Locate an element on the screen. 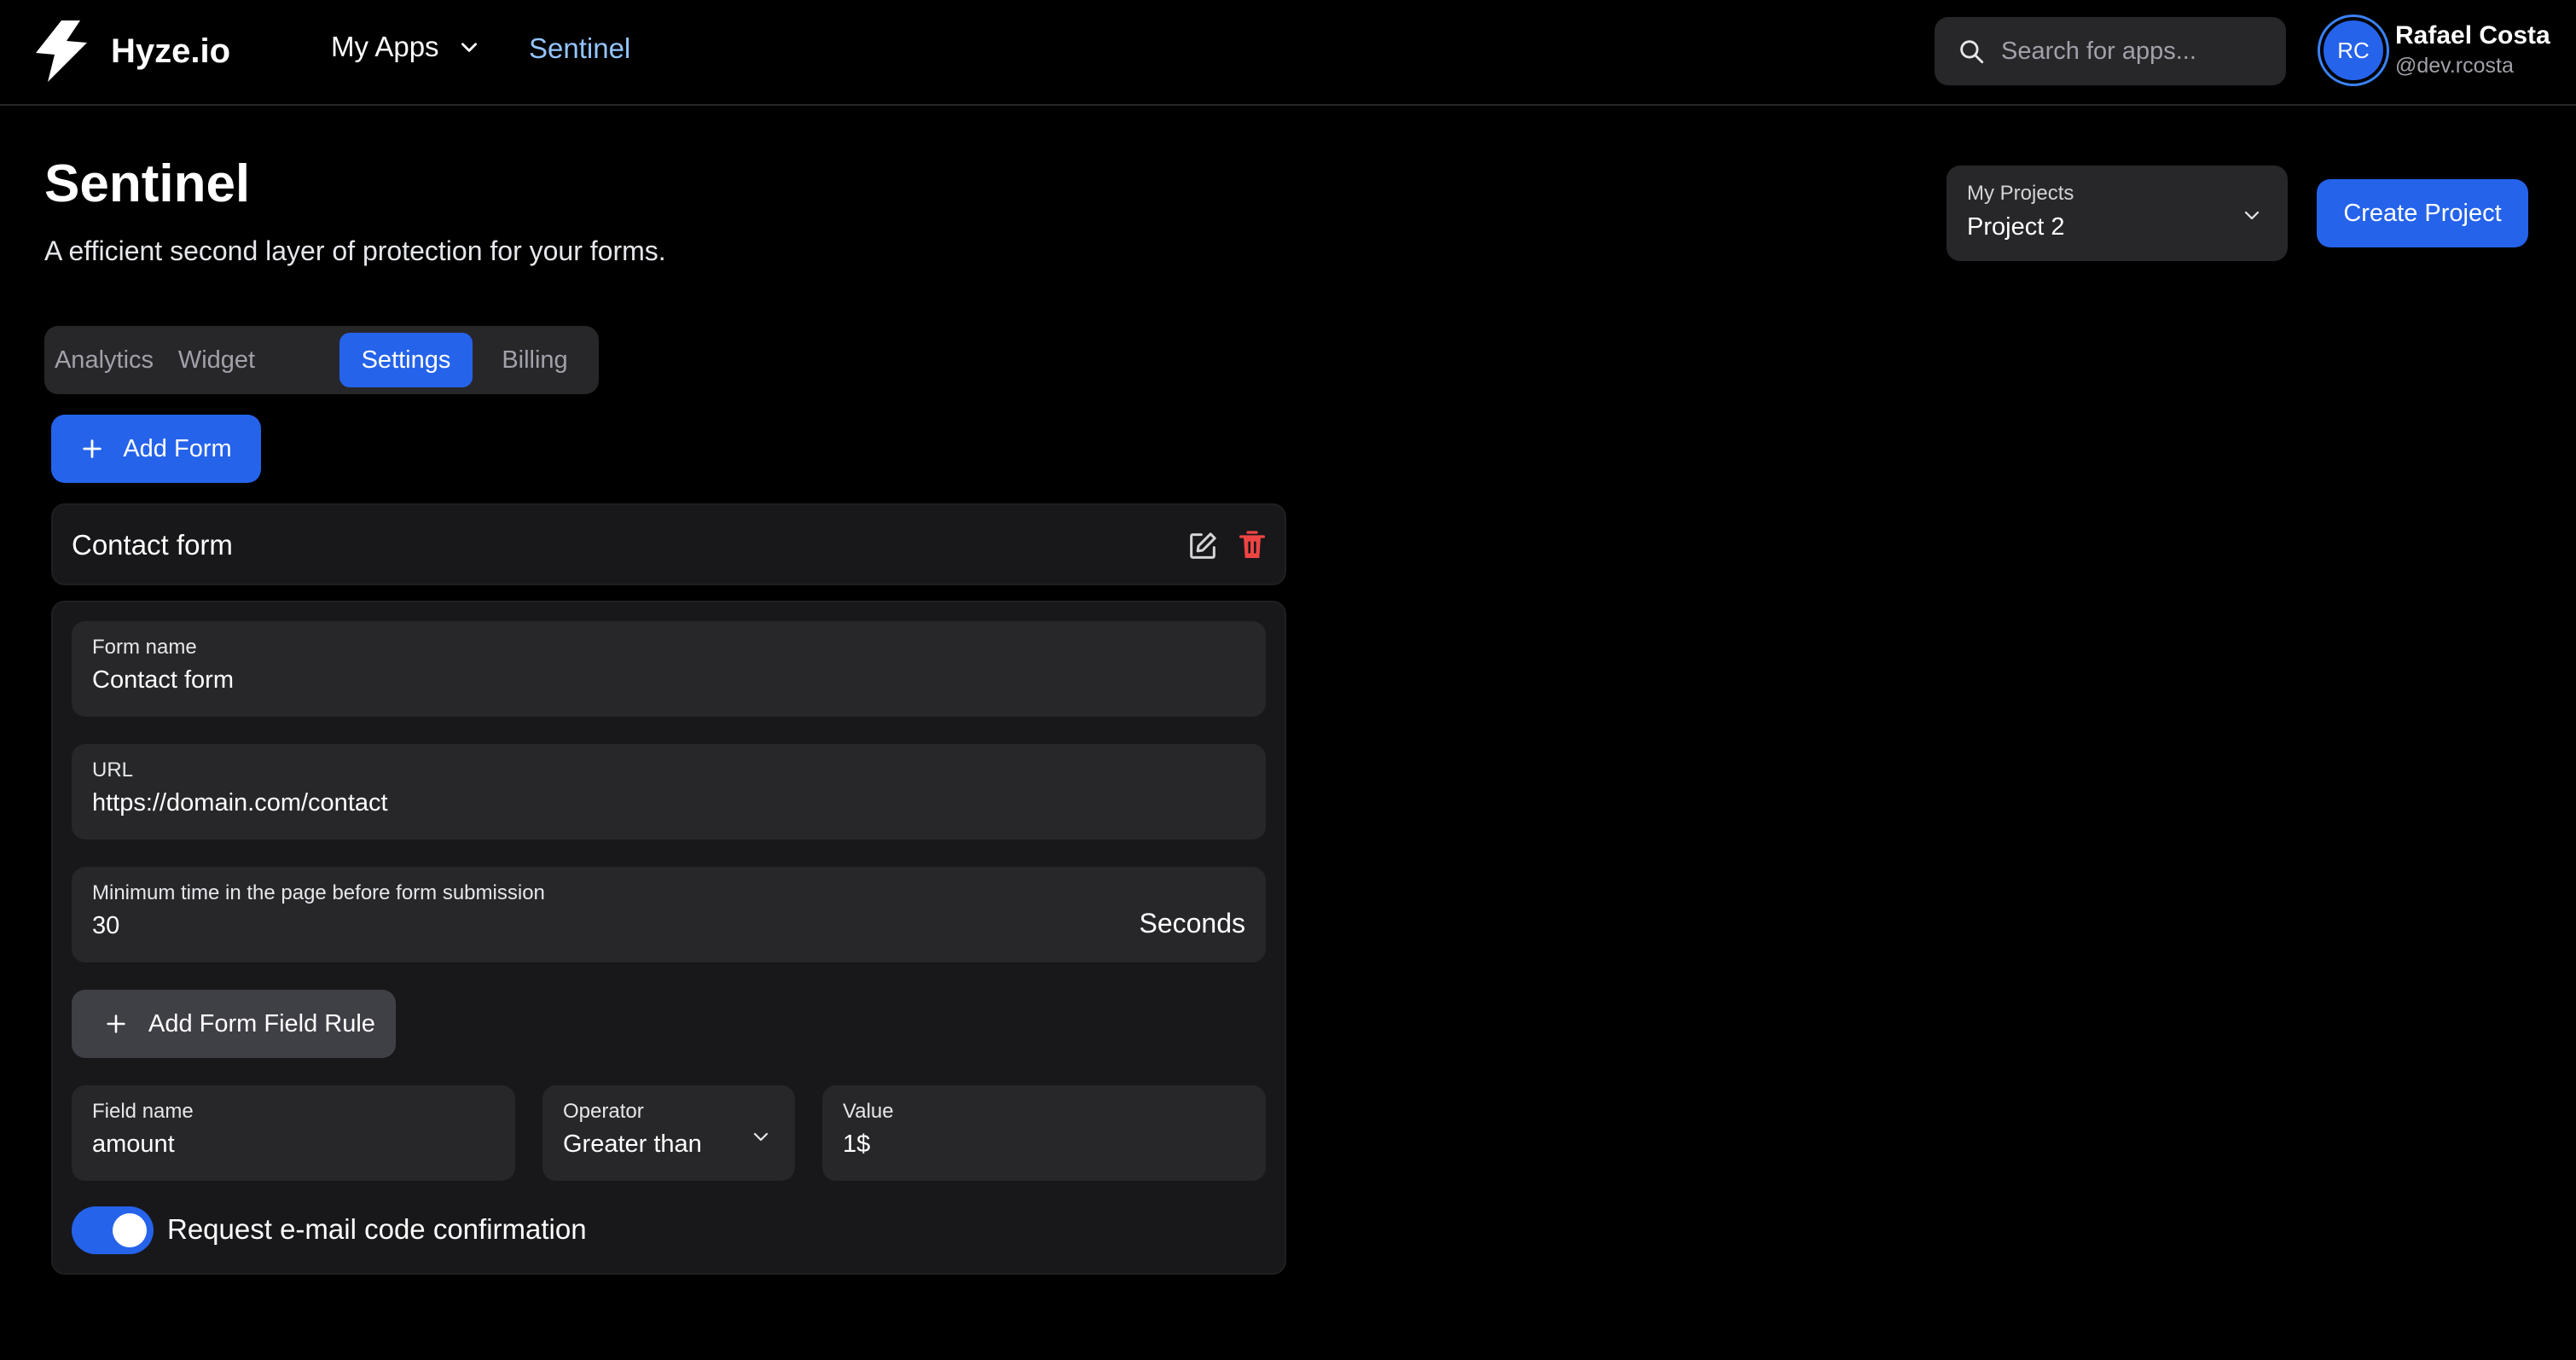  rule-operator-select: Operator Greater than is located at coordinates (668, 1133).